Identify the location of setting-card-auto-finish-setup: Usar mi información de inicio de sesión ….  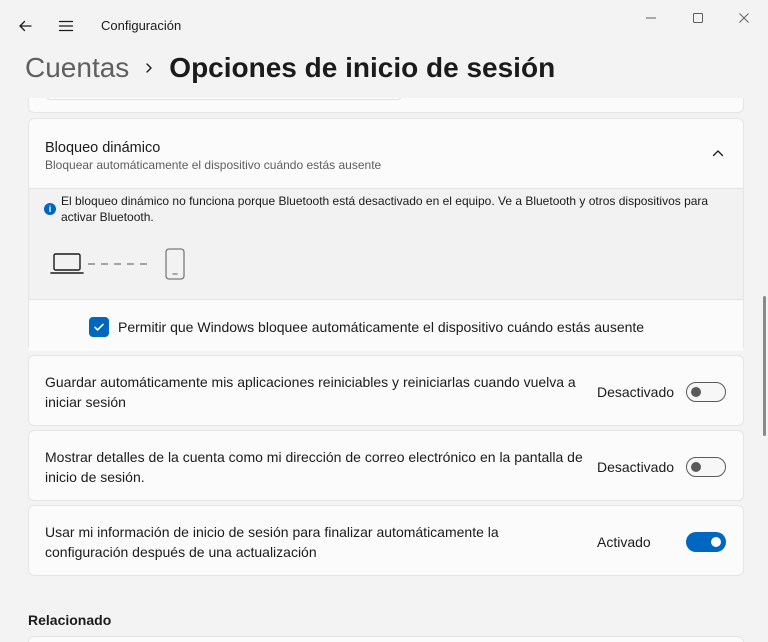
(386, 540).